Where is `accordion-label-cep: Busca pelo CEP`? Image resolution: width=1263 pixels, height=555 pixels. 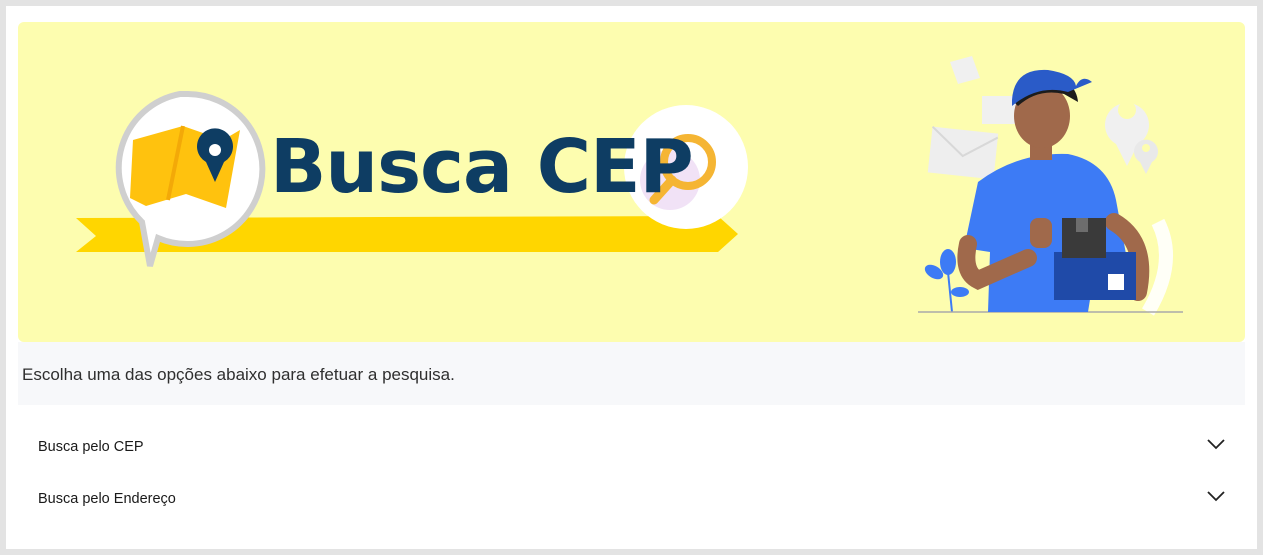
accordion-label-cep: Busca pelo CEP is located at coordinates (91, 447).